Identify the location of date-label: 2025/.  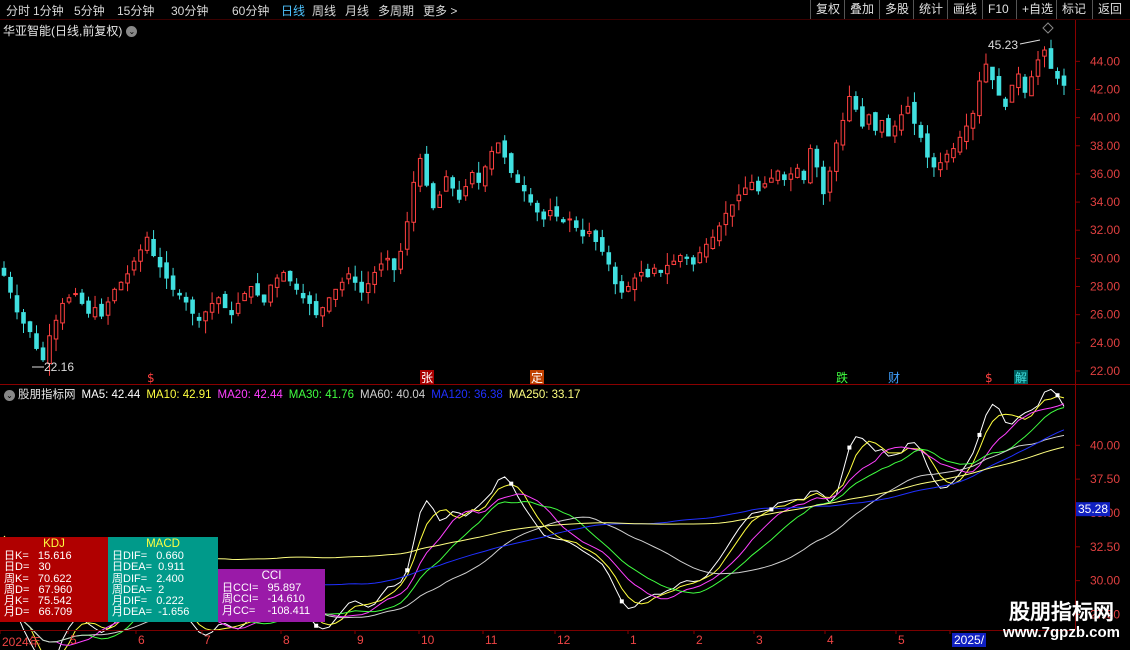
(969, 640).